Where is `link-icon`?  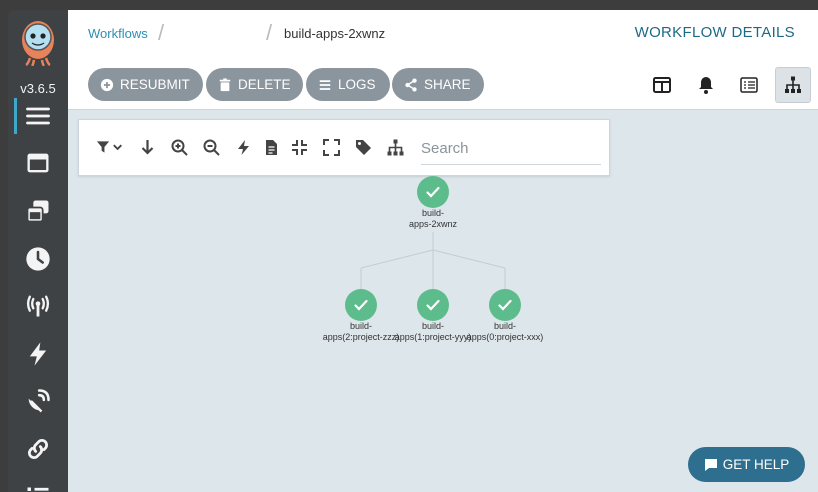
link-icon is located at coordinates (38, 449).